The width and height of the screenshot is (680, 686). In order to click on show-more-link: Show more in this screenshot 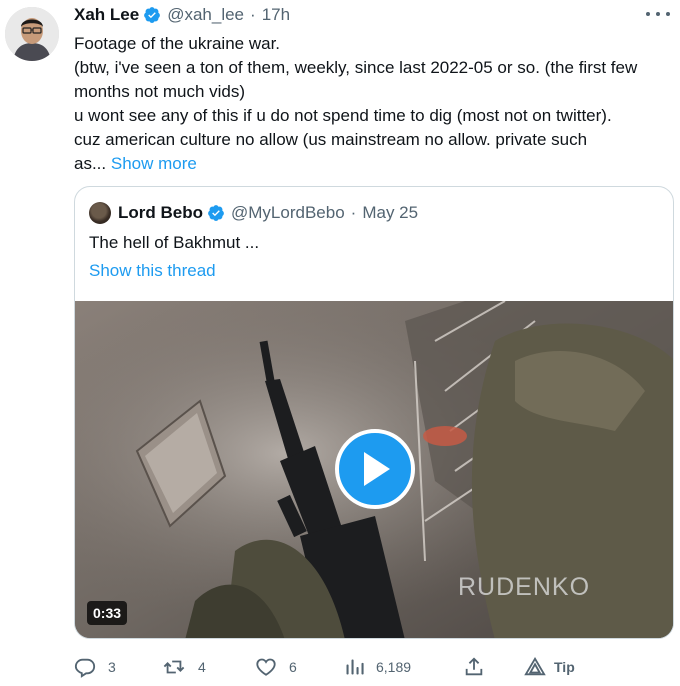, I will do `click(154, 163)`.